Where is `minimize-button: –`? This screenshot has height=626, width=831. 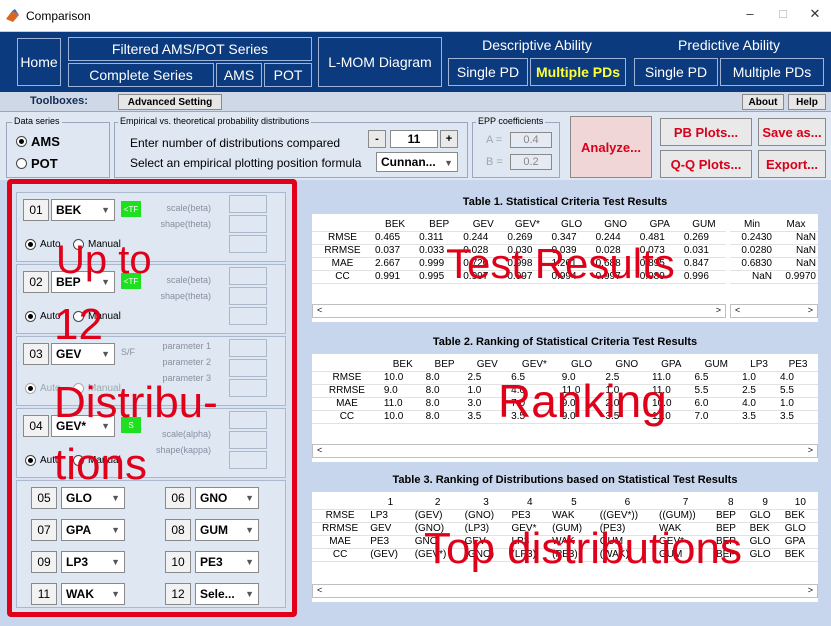 minimize-button: – is located at coordinates (750, 16).